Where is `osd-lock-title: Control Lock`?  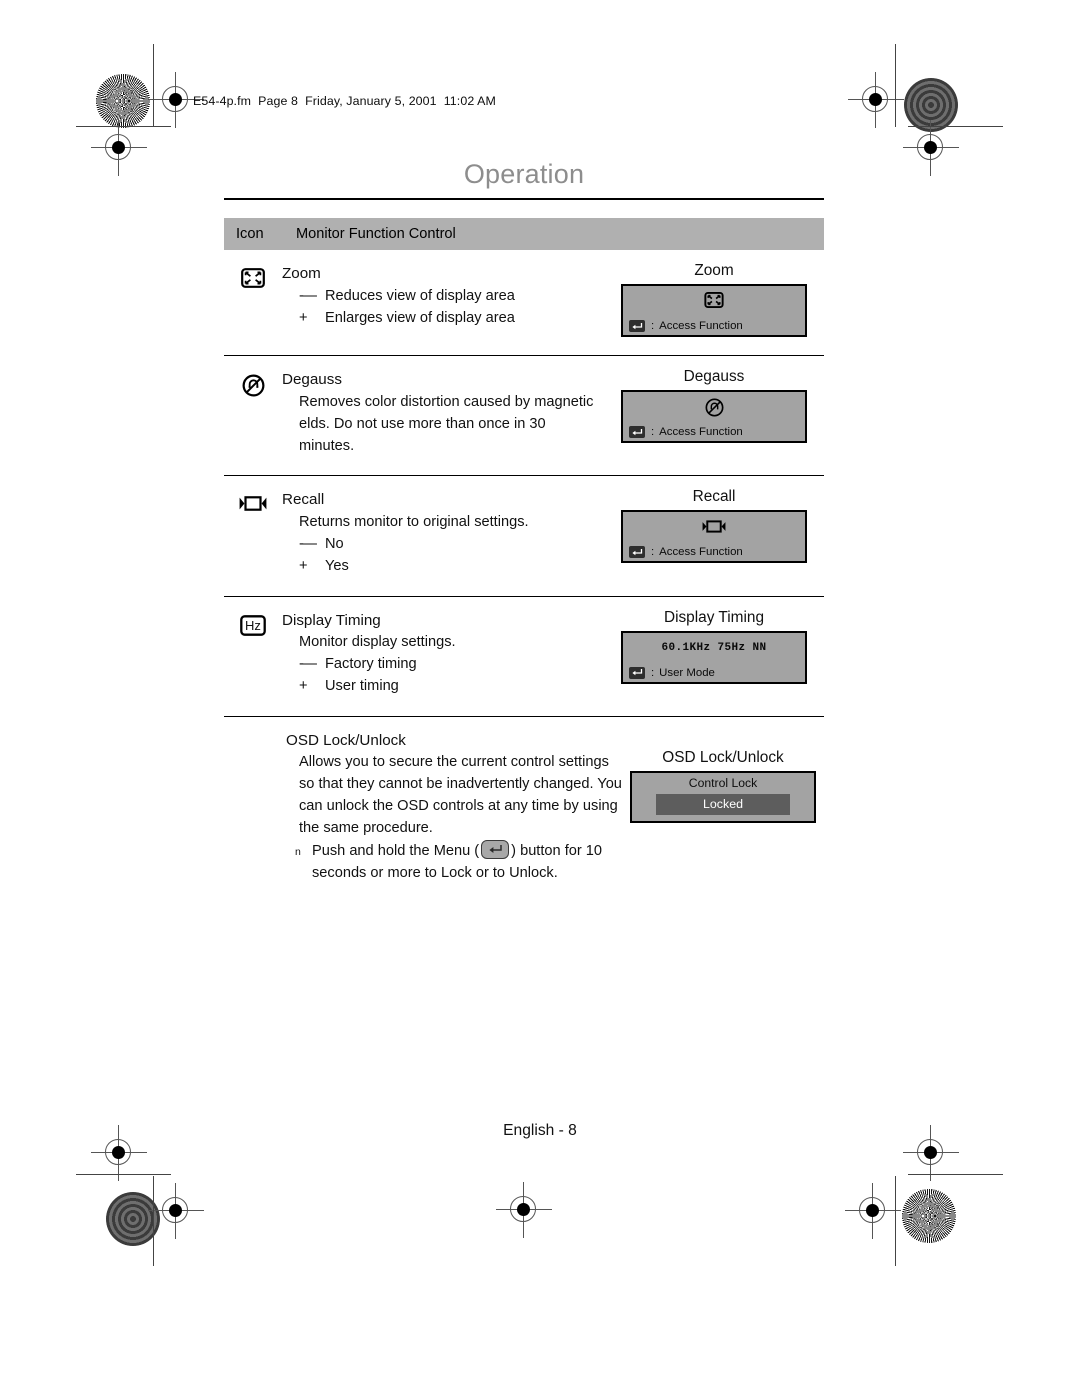
osd-lock-title: Control Lock is located at coordinates (723, 782).